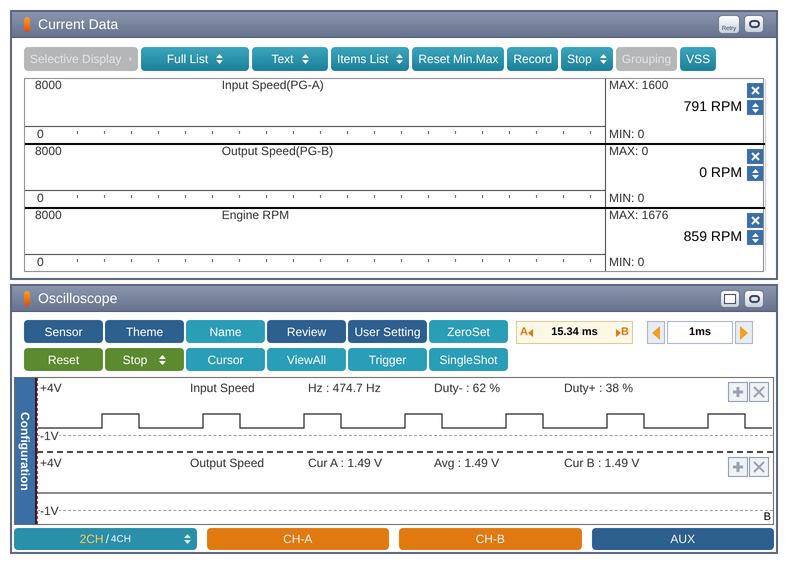 This screenshot has height=562, width=788. What do you see at coordinates (256, 215) in the screenshot?
I see `strip-title: Engine RPM` at bounding box center [256, 215].